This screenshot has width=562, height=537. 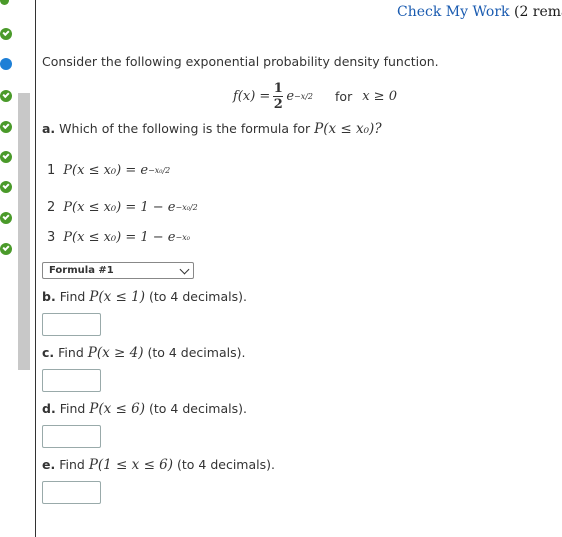 I want to click on part-e-math: P(1 ≤ x ≤ 6), so click(x=131, y=465).